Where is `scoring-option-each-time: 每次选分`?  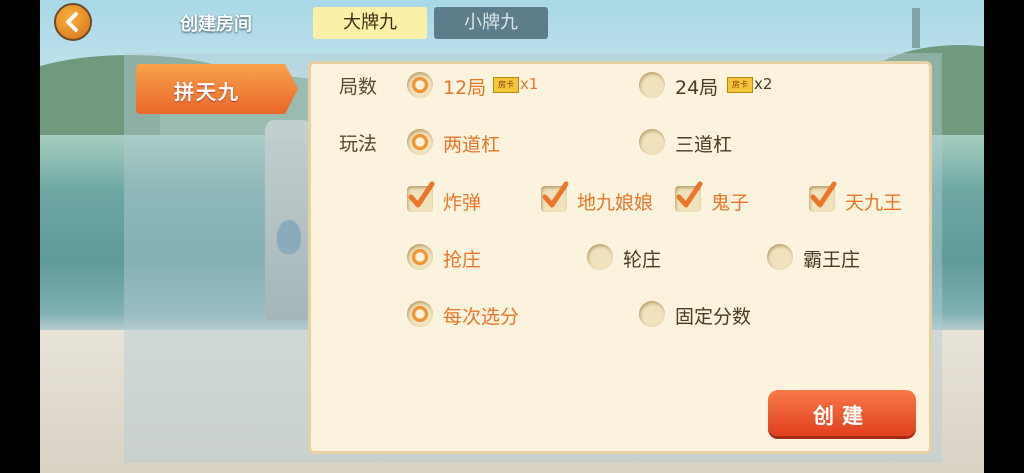
scoring-option-each-time: 每次选分 is located at coordinates (477, 315).